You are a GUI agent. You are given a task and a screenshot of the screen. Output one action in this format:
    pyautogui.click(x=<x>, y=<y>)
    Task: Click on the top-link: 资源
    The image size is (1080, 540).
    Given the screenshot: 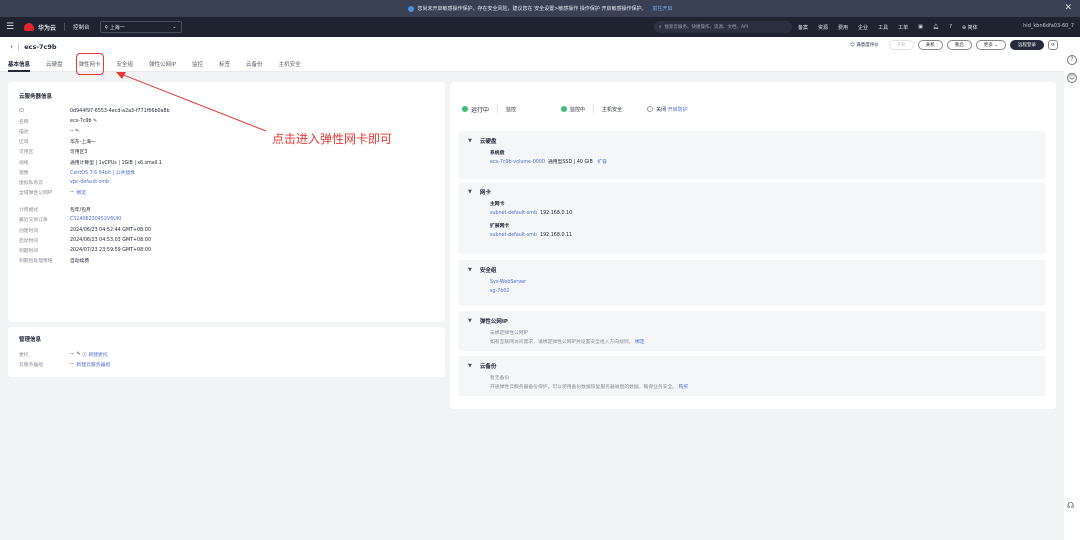 What is the action you would take?
    pyautogui.click(x=823, y=27)
    